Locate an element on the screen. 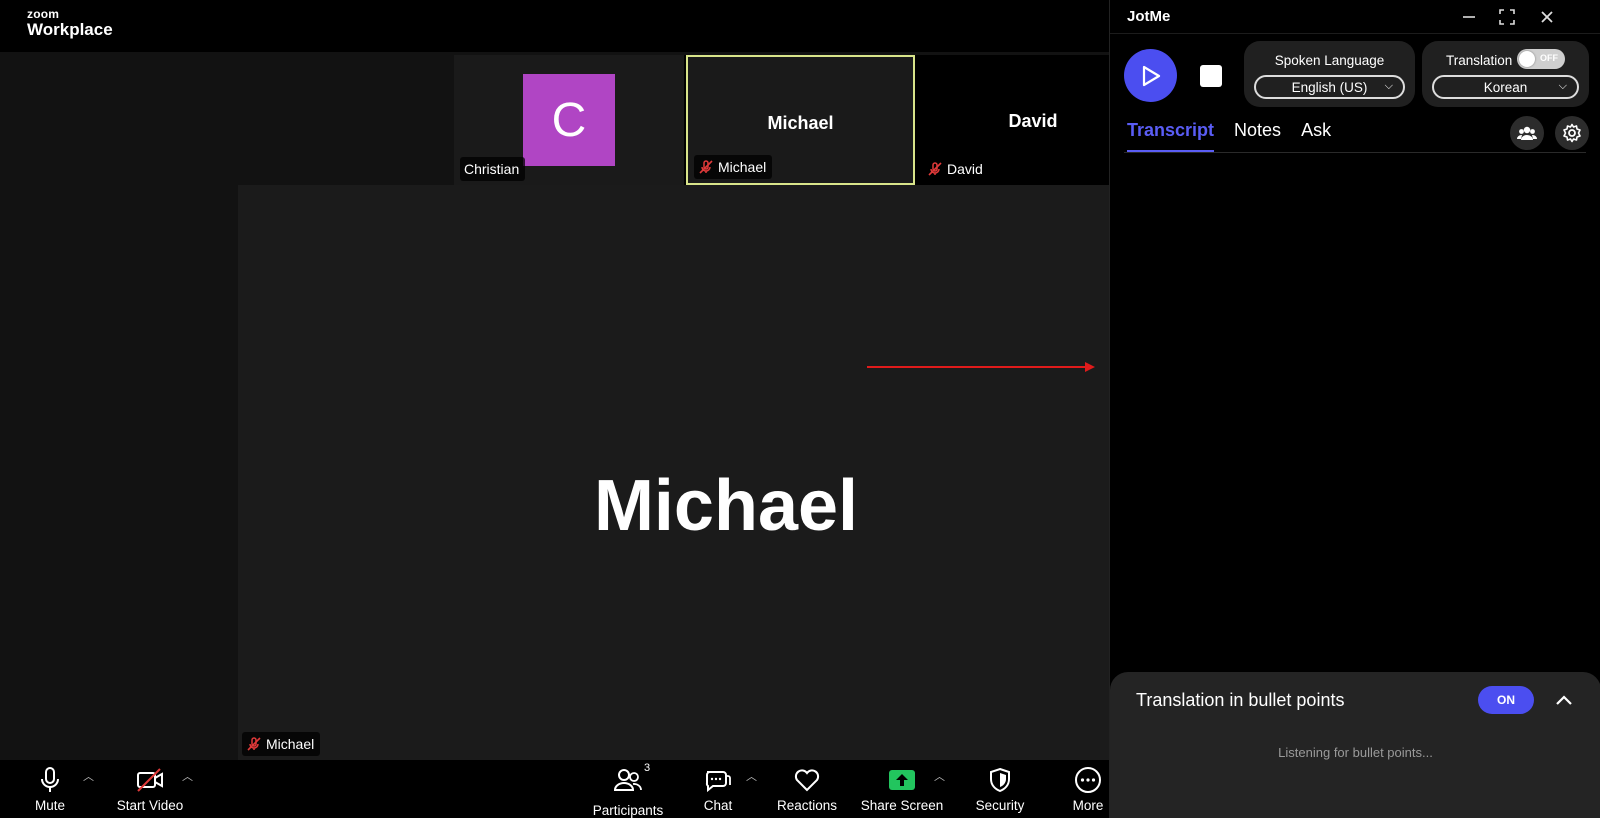 This screenshot has width=1600, height=818. translation-toggle: OFF is located at coordinates (1541, 59).